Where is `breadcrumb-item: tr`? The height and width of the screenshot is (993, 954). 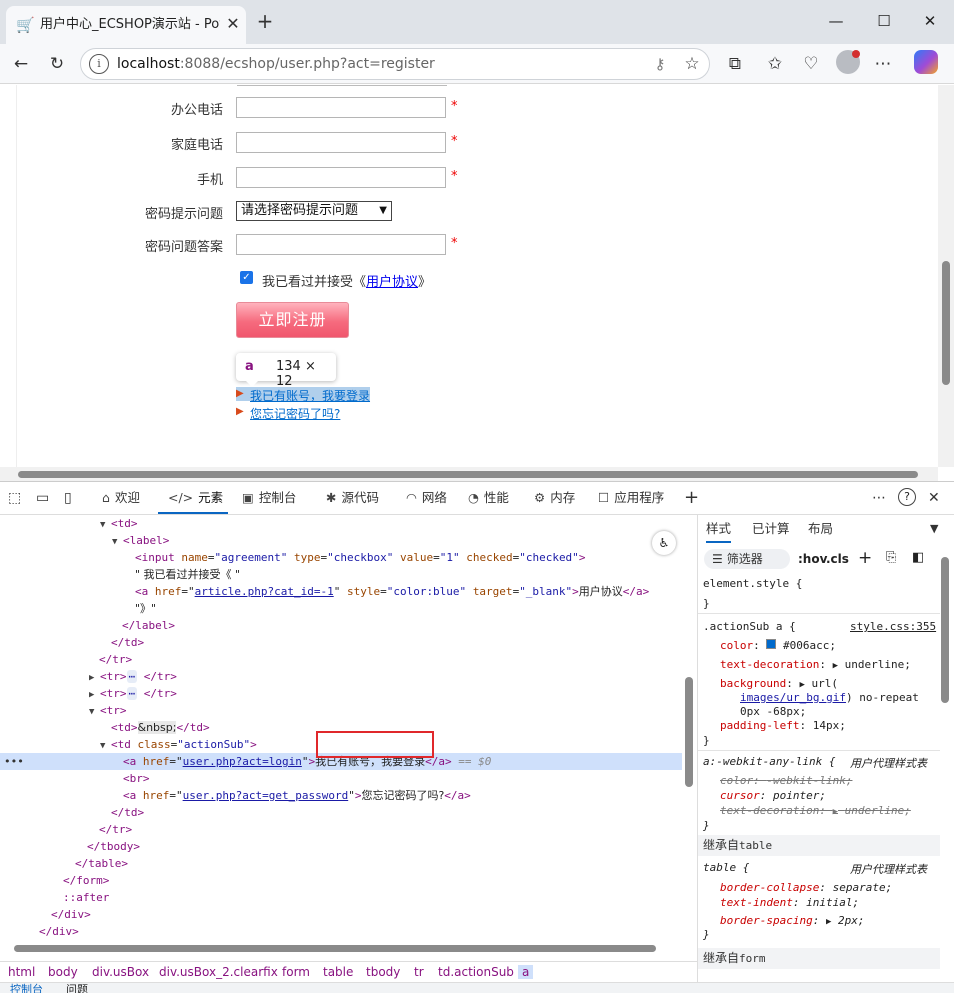 breadcrumb-item: tr is located at coordinates (419, 972).